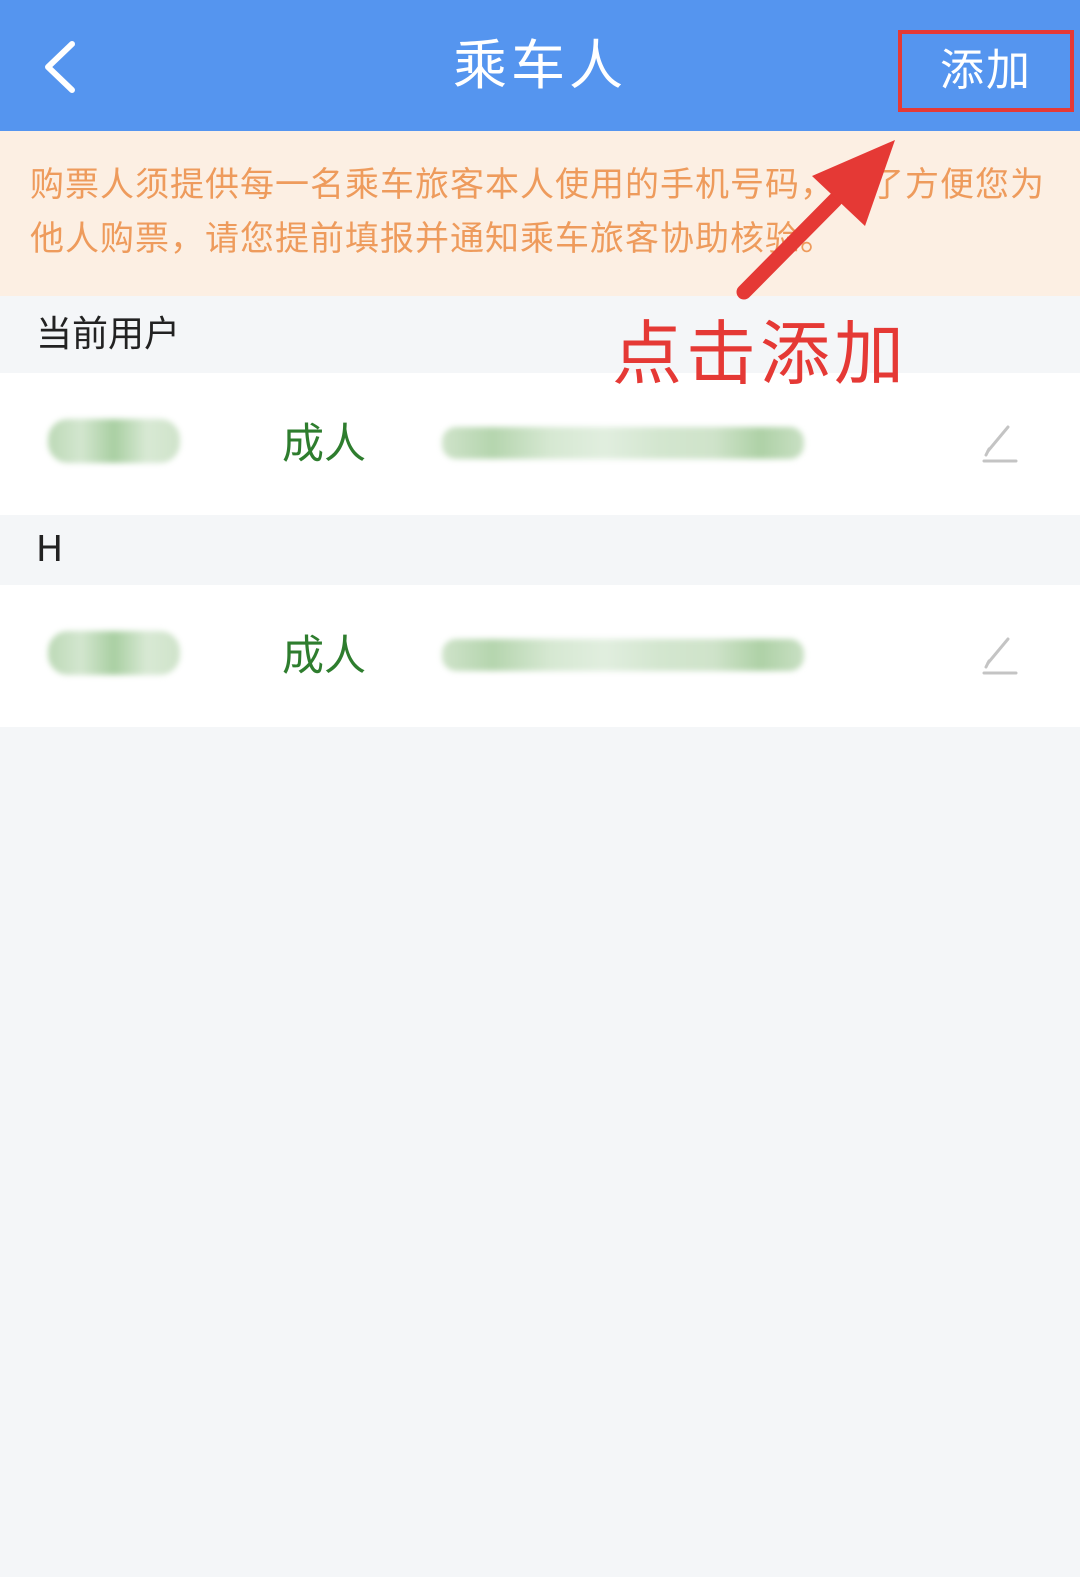 The width and height of the screenshot is (1080, 1577). What do you see at coordinates (540, 65) in the screenshot?
I see `app-header: 乘车人 添加` at bounding box center [540, 65].